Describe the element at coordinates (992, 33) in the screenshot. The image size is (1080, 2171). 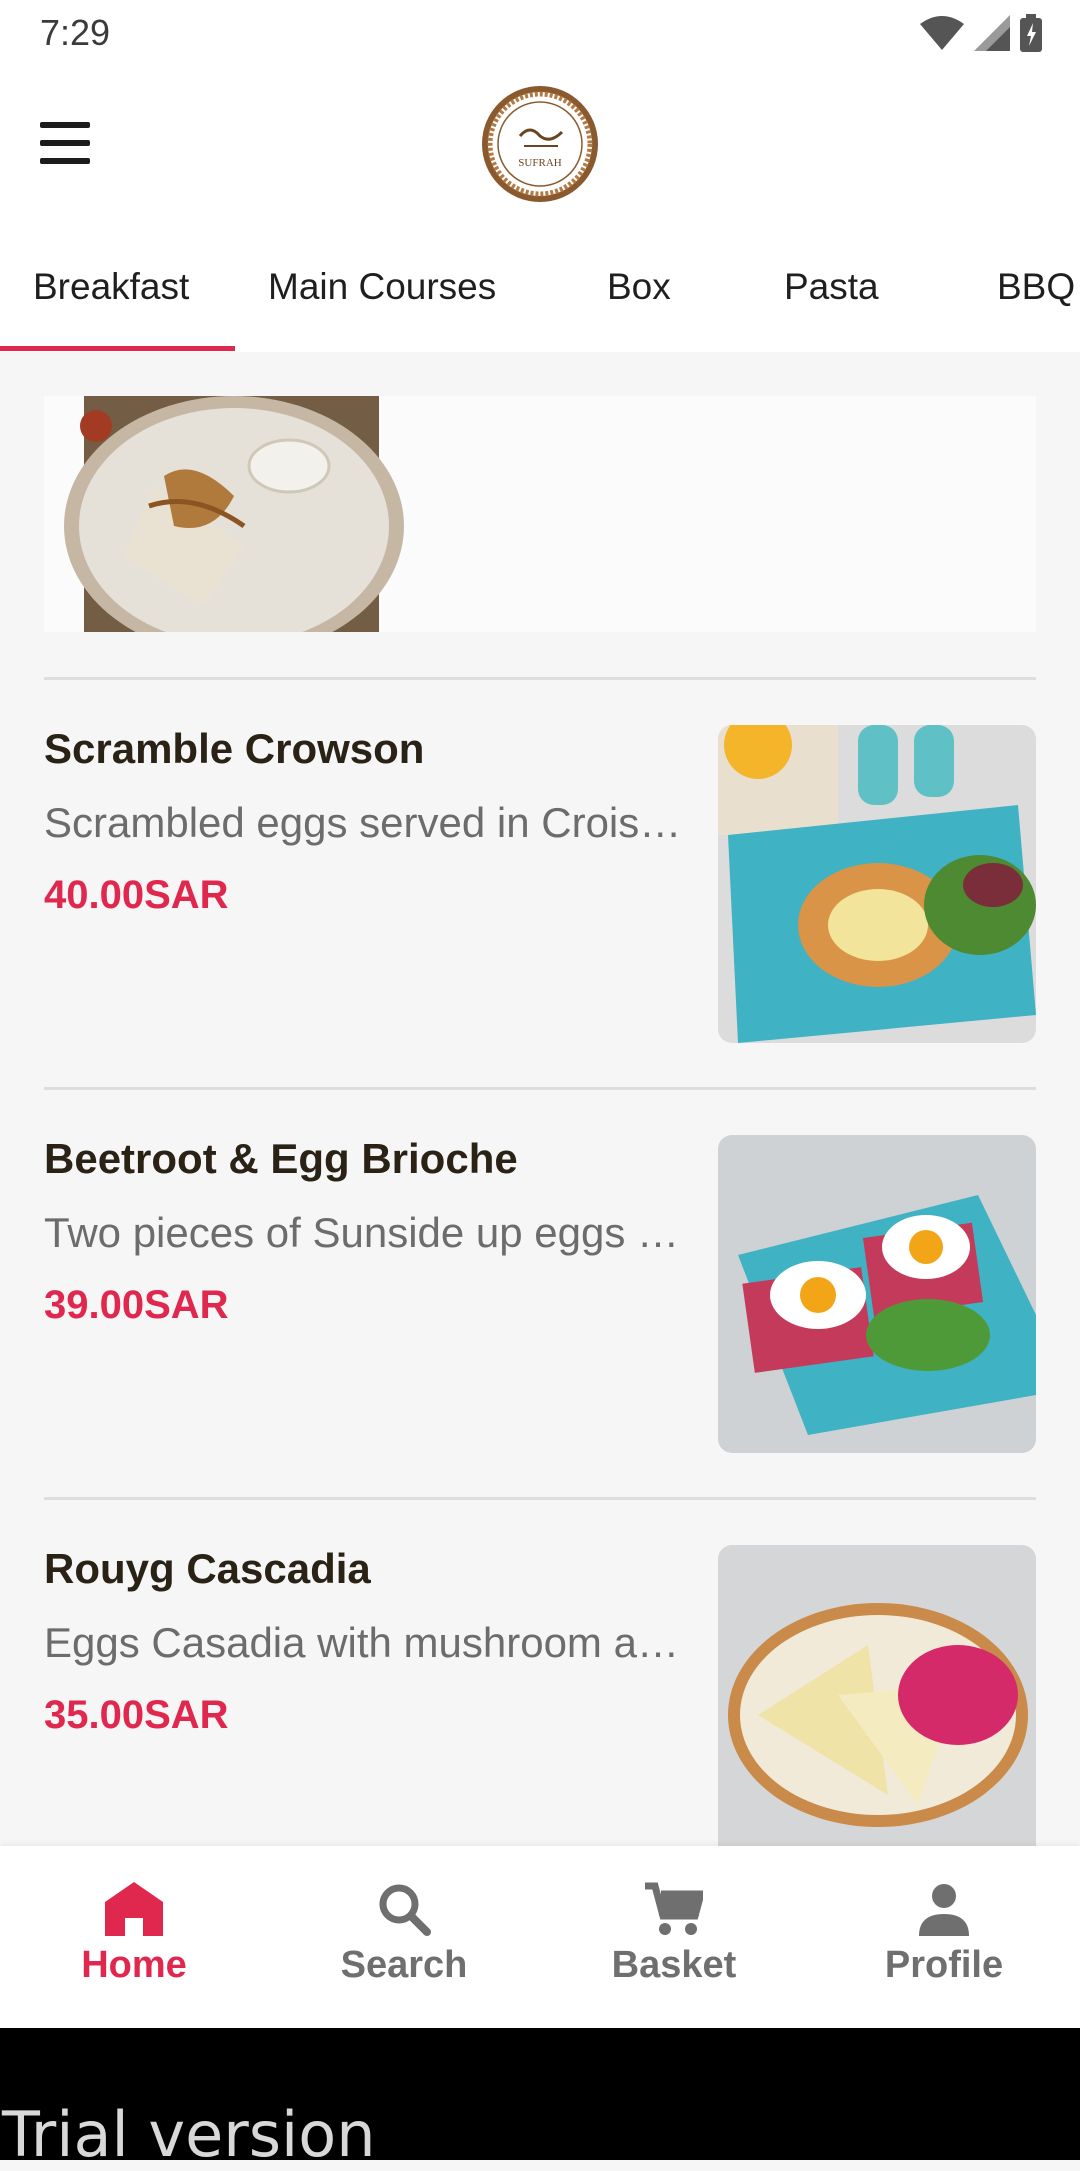
I see `signal-icon` at that location.